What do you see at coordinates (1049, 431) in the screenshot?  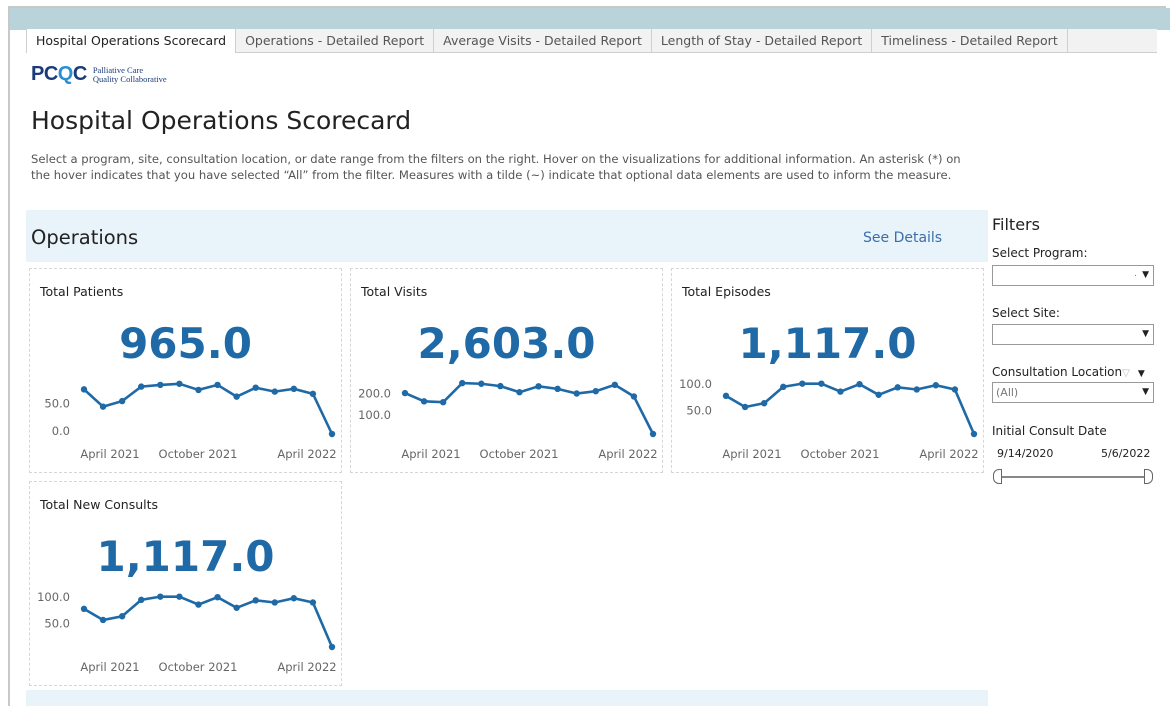 I see `date-label: Initial Consult Date` at bounding box center [1049, 431].